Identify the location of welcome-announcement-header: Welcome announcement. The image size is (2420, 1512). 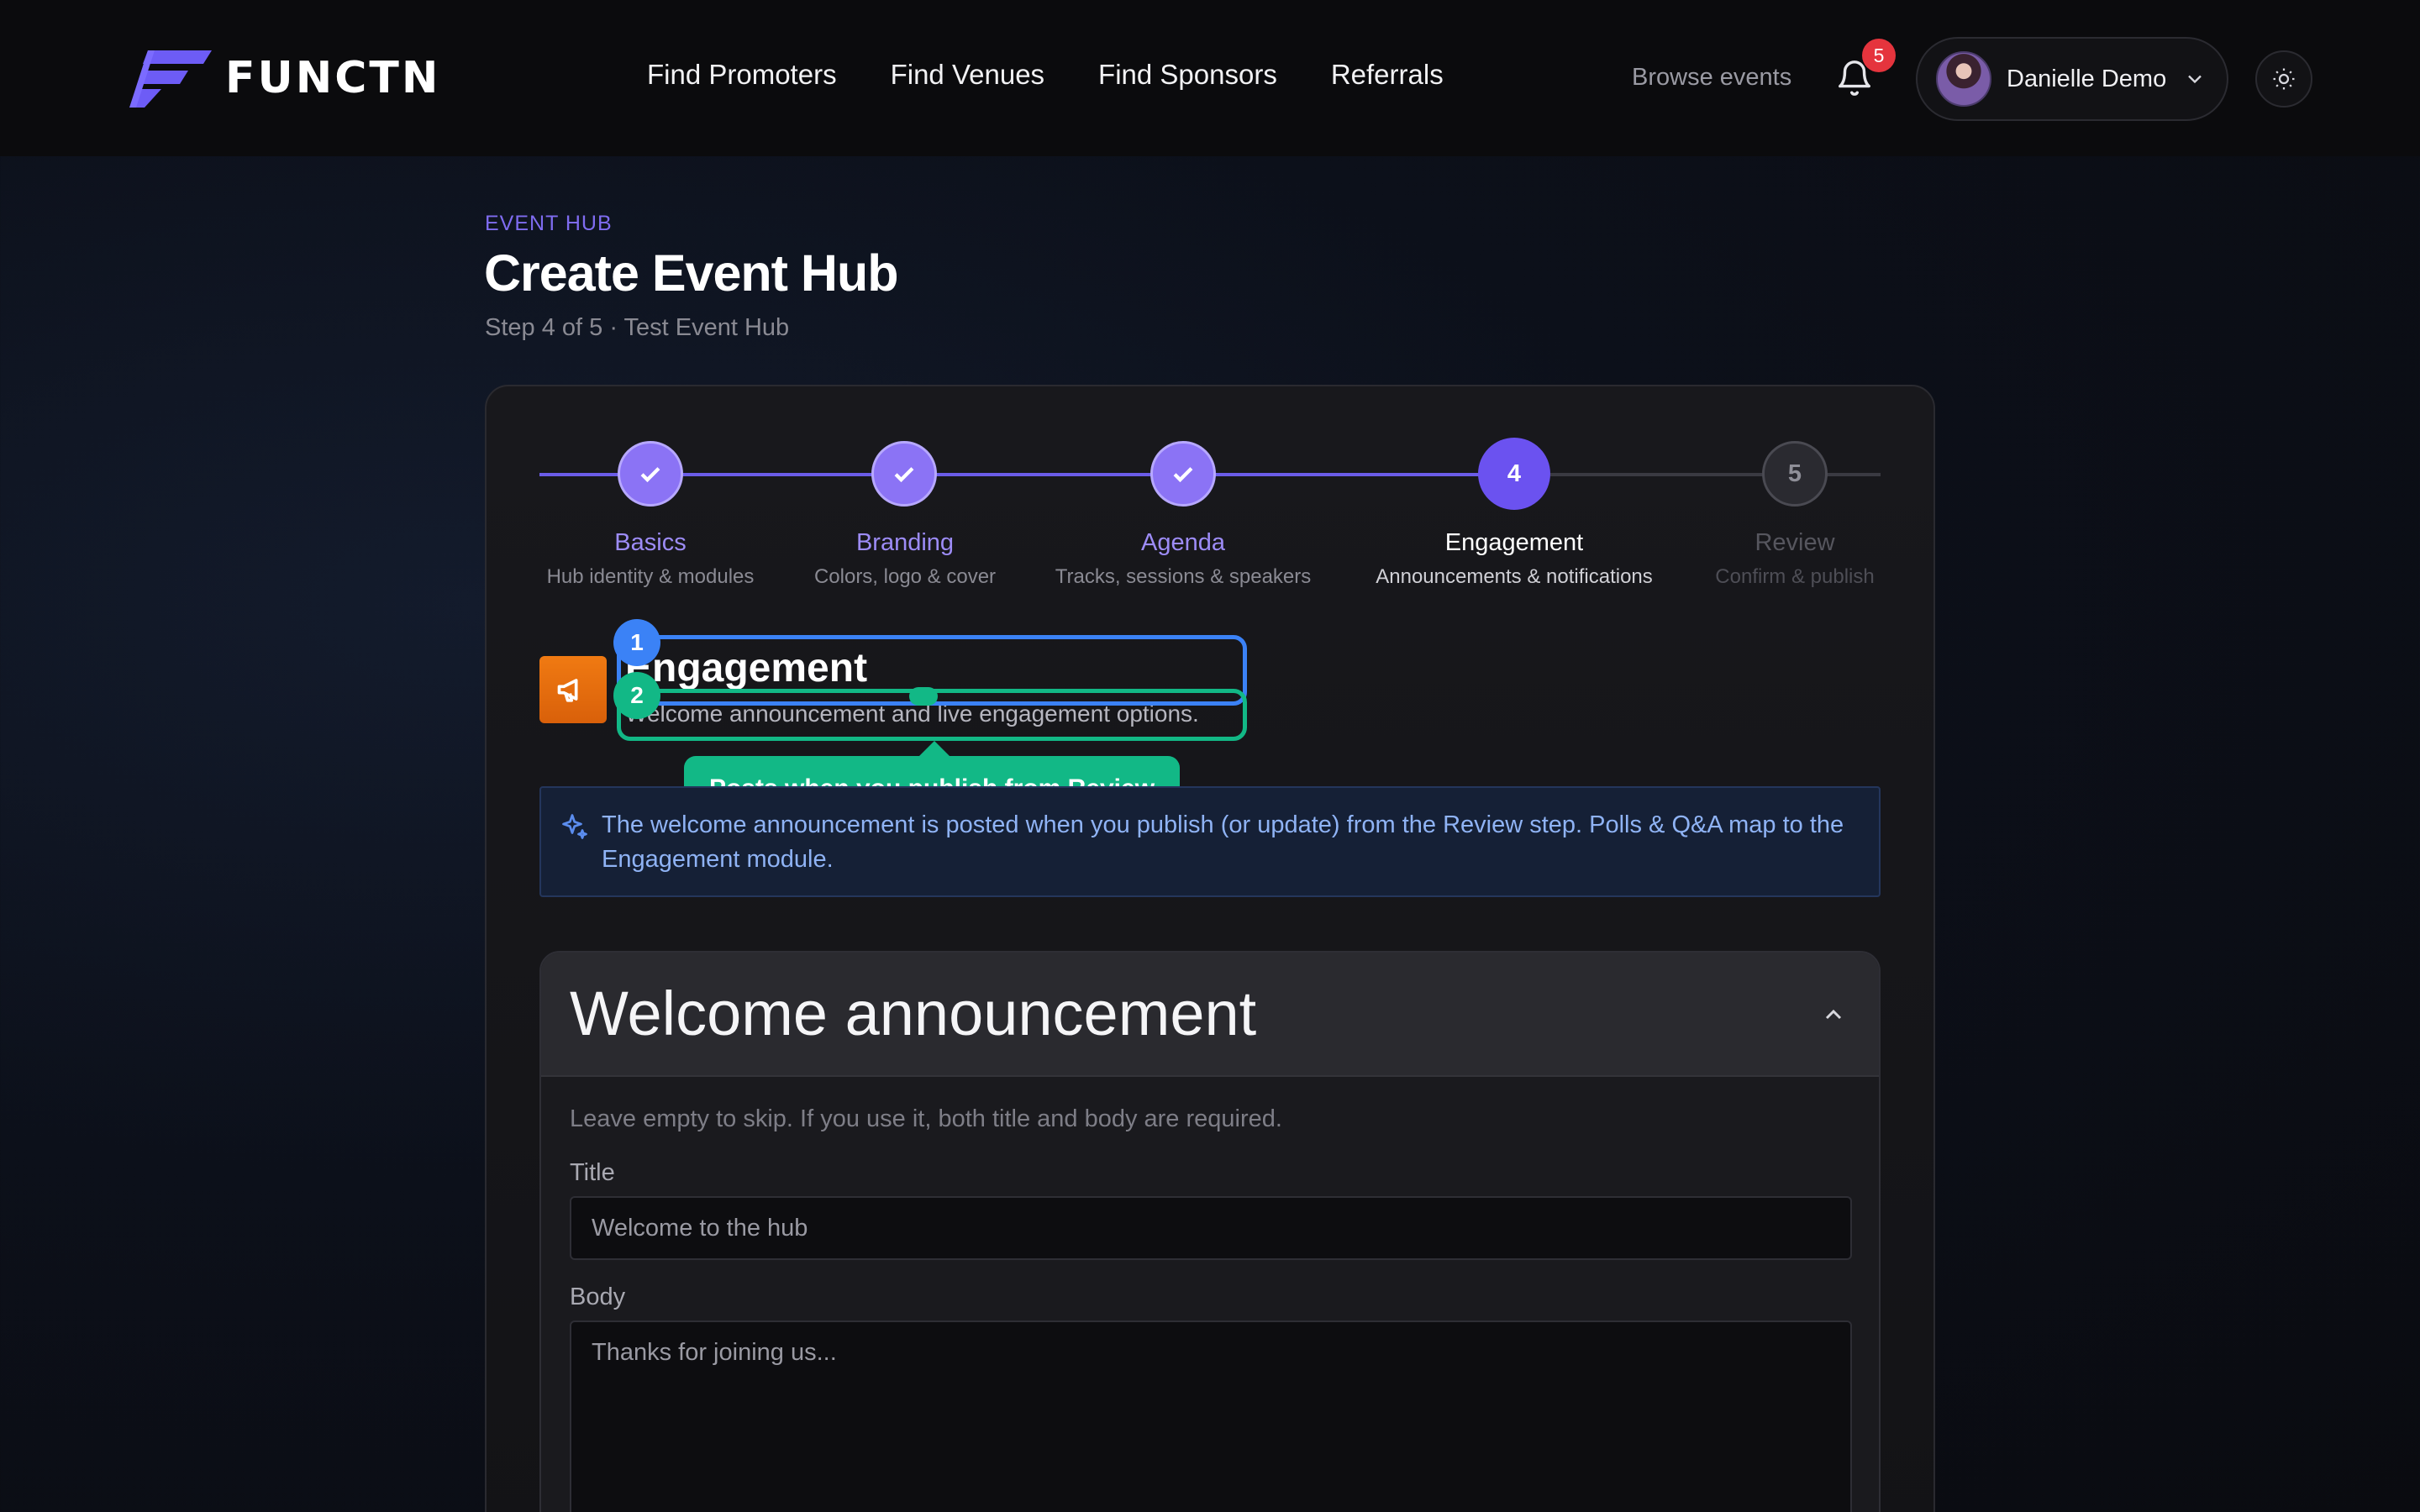
(1210, 1015).